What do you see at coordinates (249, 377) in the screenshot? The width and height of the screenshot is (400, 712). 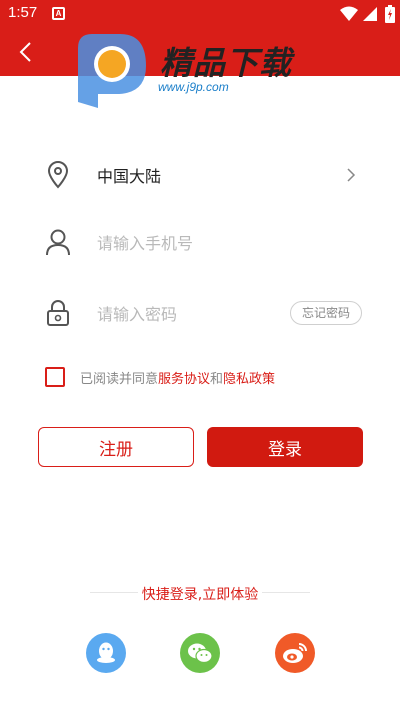 I see `privacy-policy-link: 隐私政策` at bounding box center [249, 377].